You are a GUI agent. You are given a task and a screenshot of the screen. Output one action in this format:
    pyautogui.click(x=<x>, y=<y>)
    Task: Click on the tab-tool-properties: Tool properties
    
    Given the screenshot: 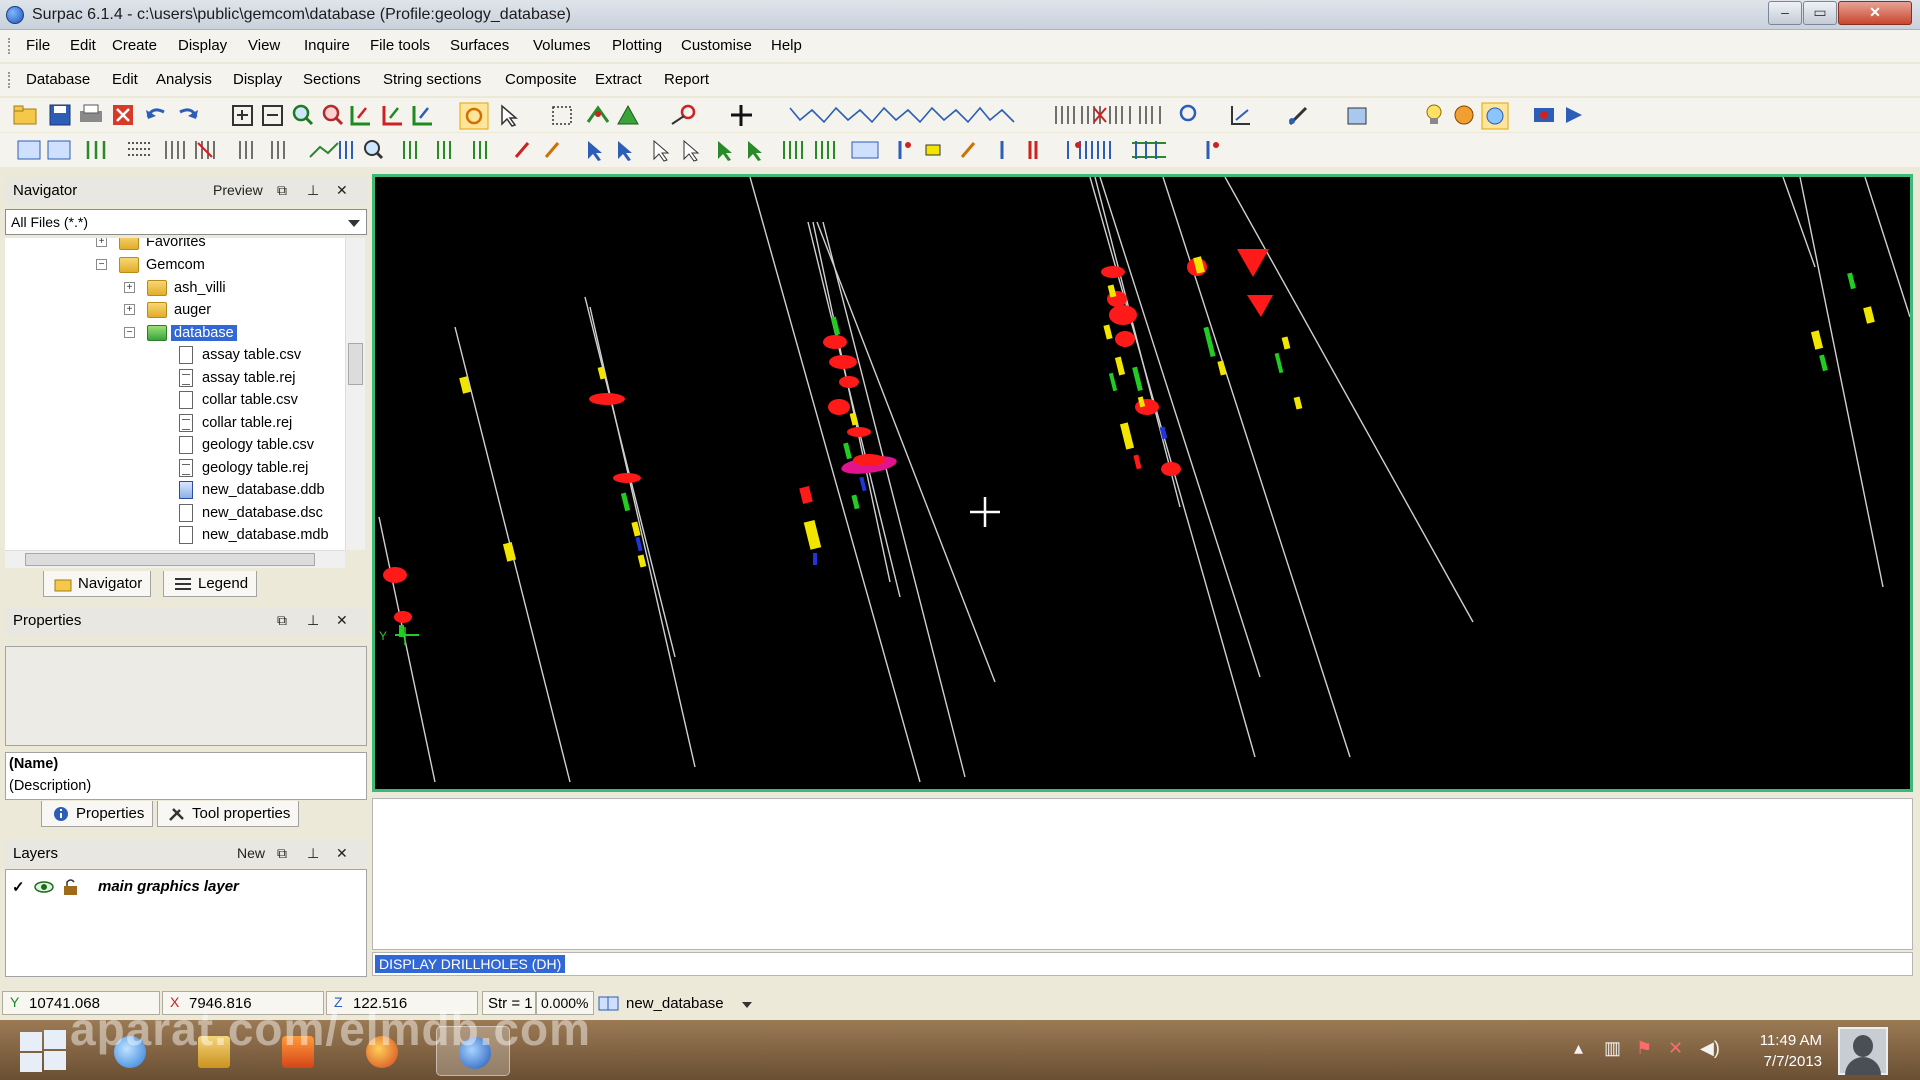 What is the action you would take?
    pyautogui.click(x=228, y=814)
    